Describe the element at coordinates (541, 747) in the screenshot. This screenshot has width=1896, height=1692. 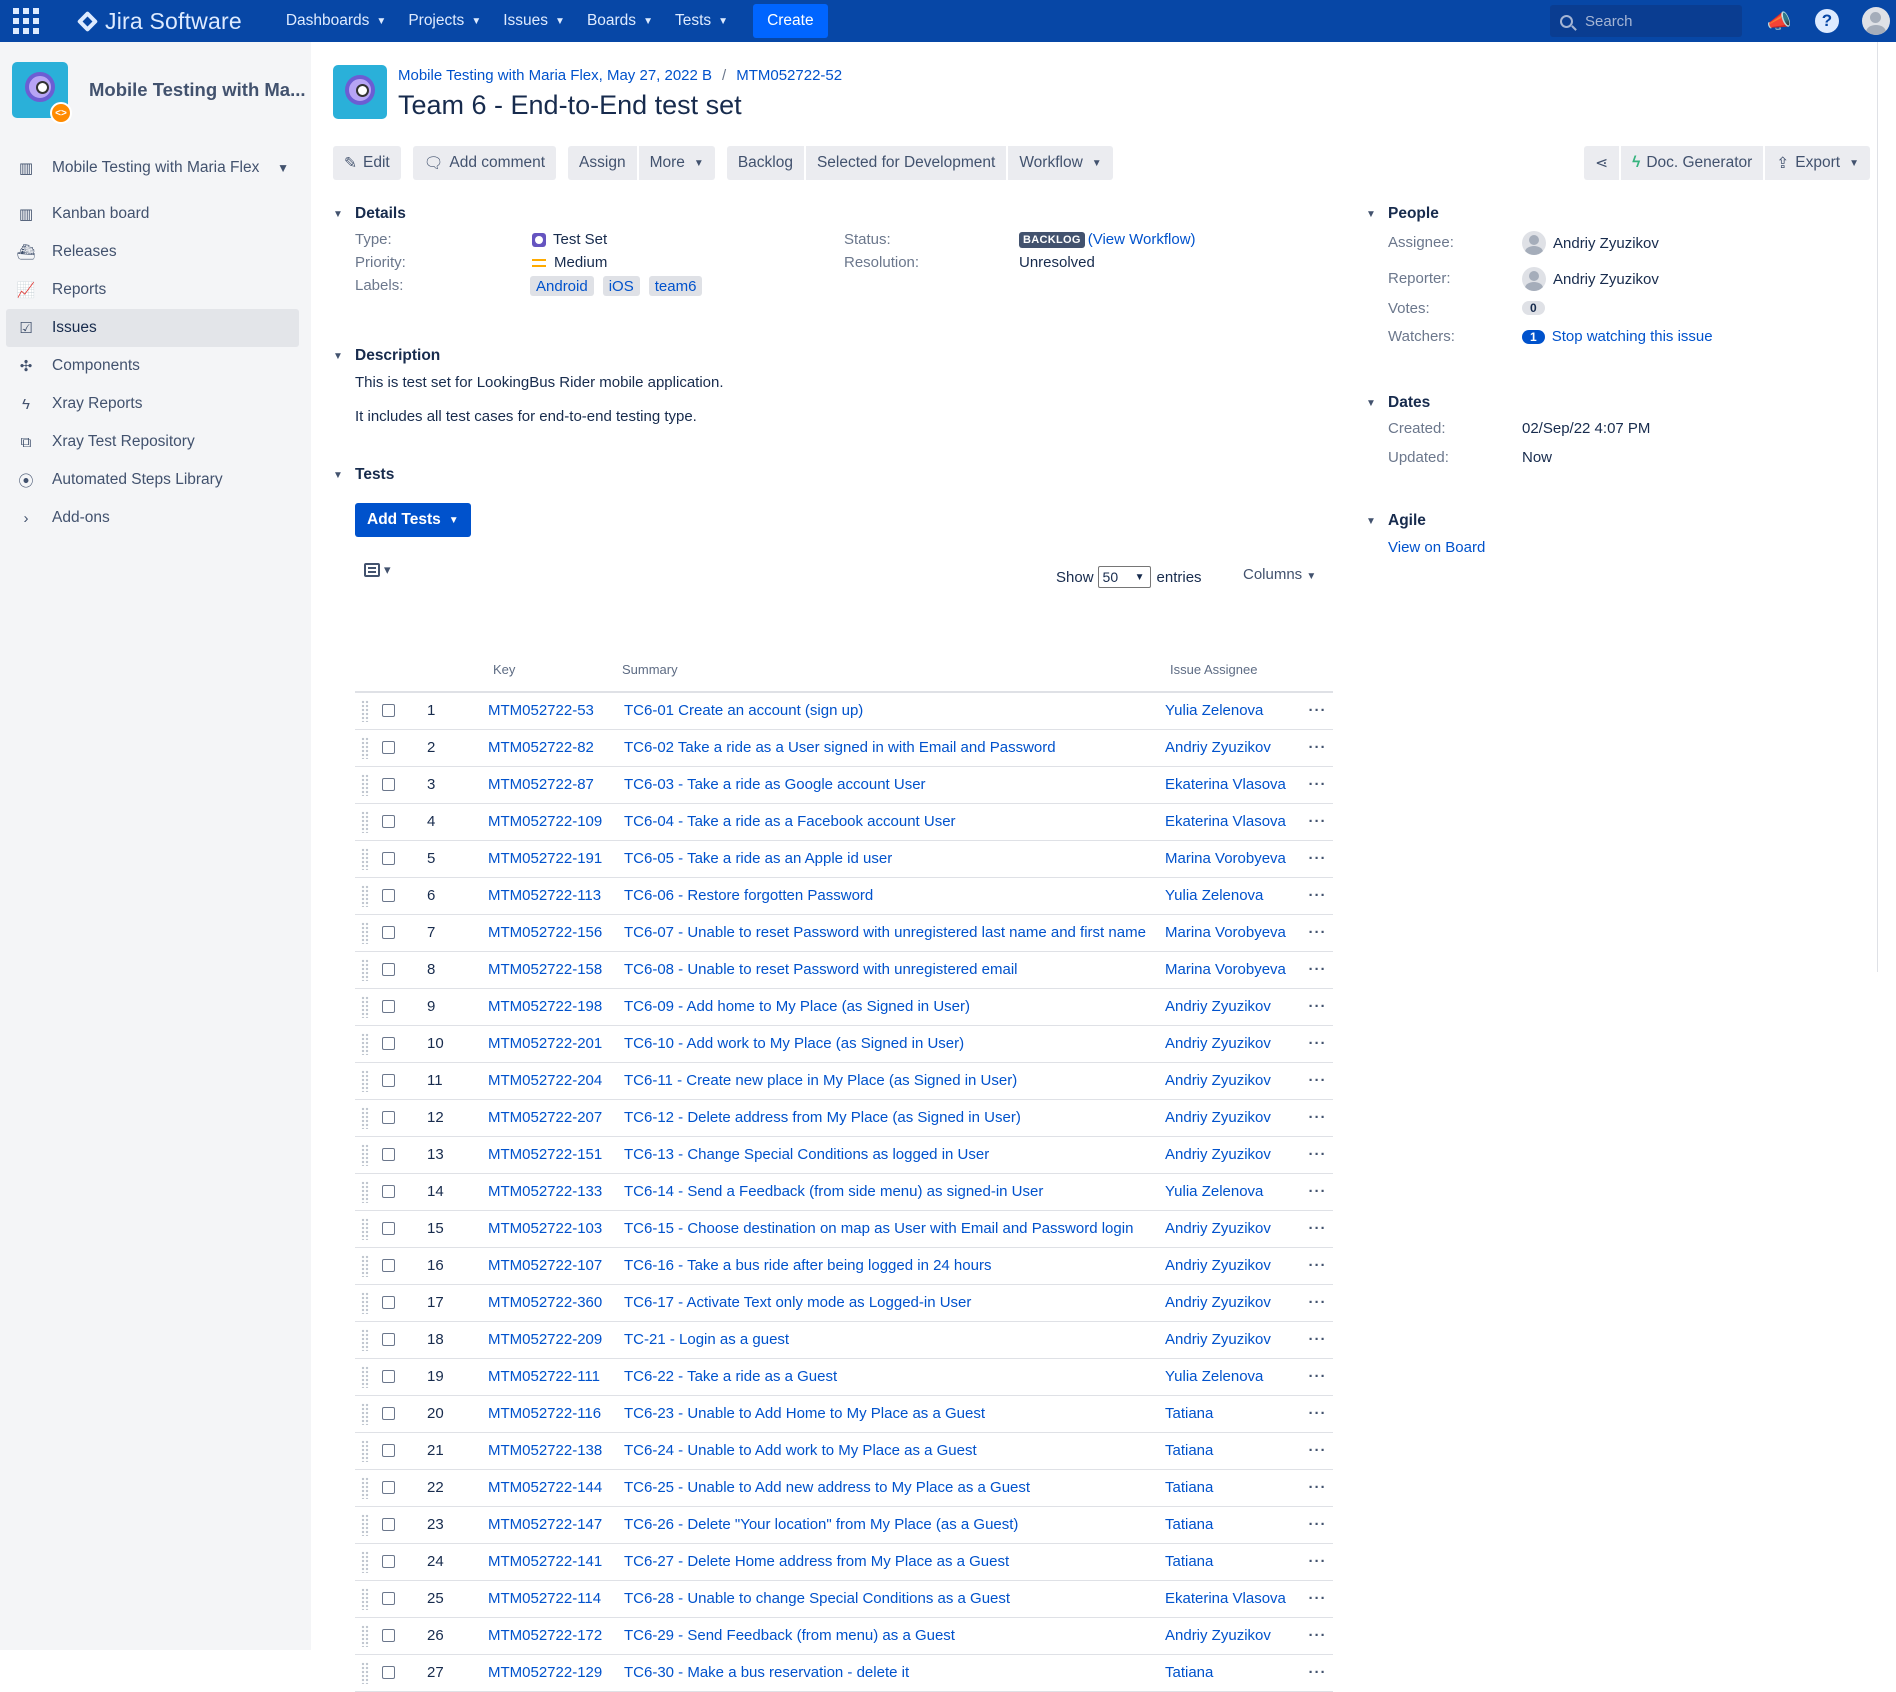
I see `test-key-link: MTM052722-82` at that location.